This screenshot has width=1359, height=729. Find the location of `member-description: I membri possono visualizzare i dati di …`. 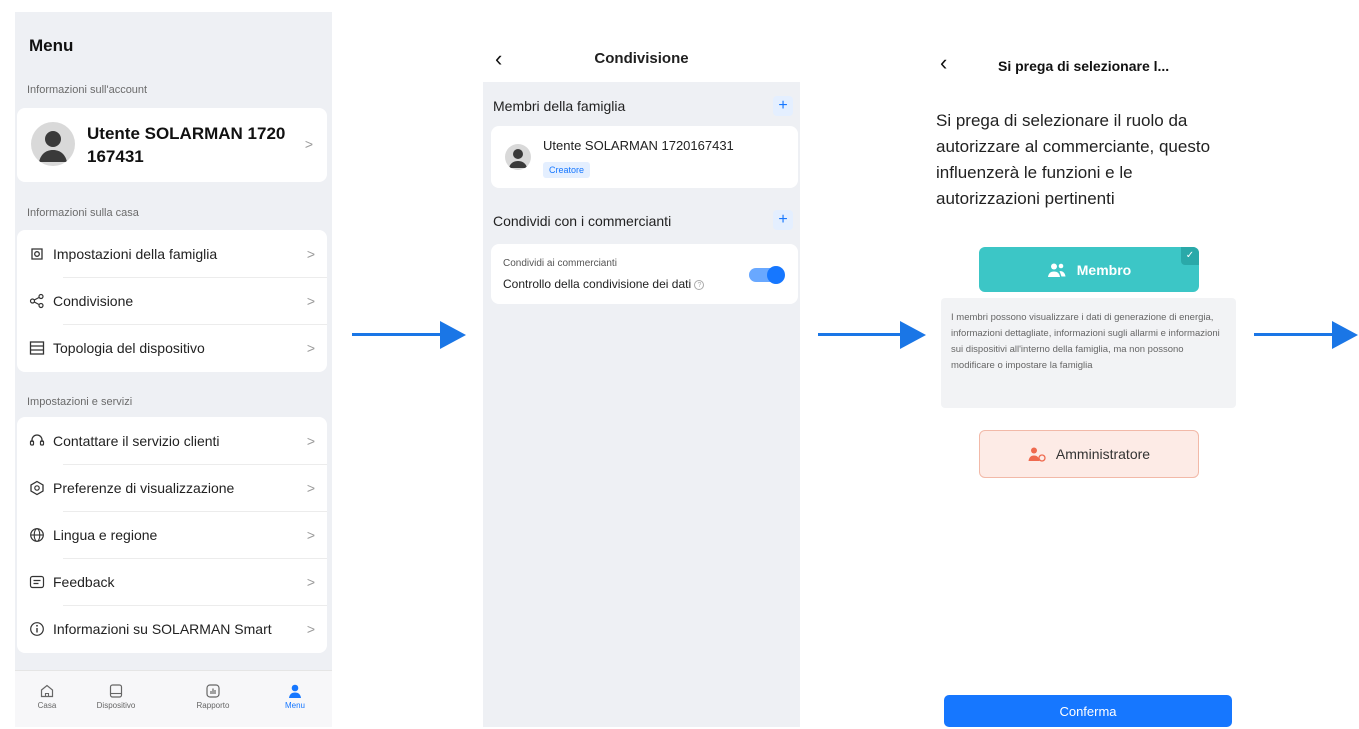

member-description: I membri possono visualizzare i dati di … is located at coordinates (1088, 353).